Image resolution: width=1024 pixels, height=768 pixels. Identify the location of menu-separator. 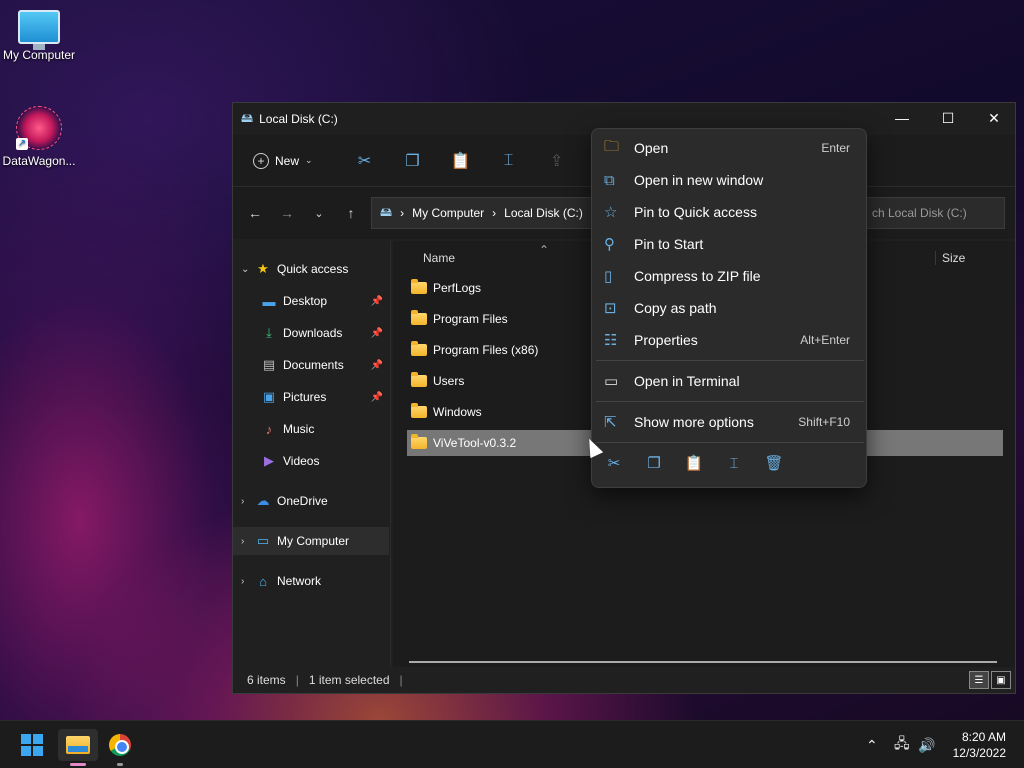
(730, 401).